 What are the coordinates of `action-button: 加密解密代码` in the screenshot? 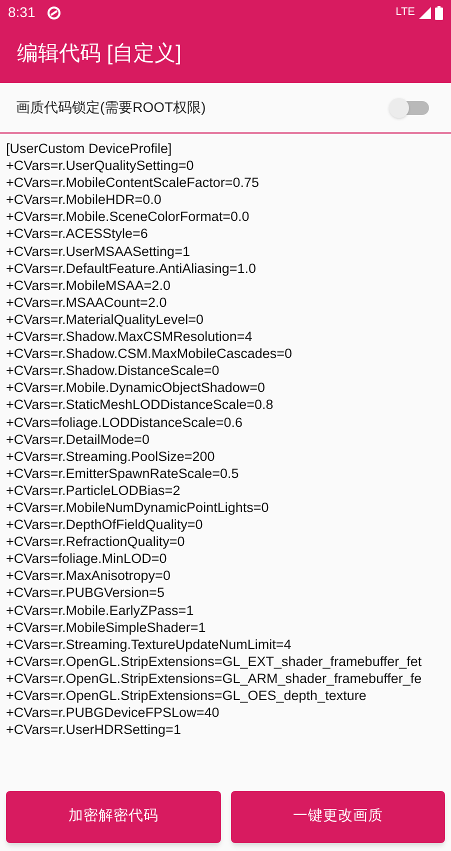 It's located at (113, 817).